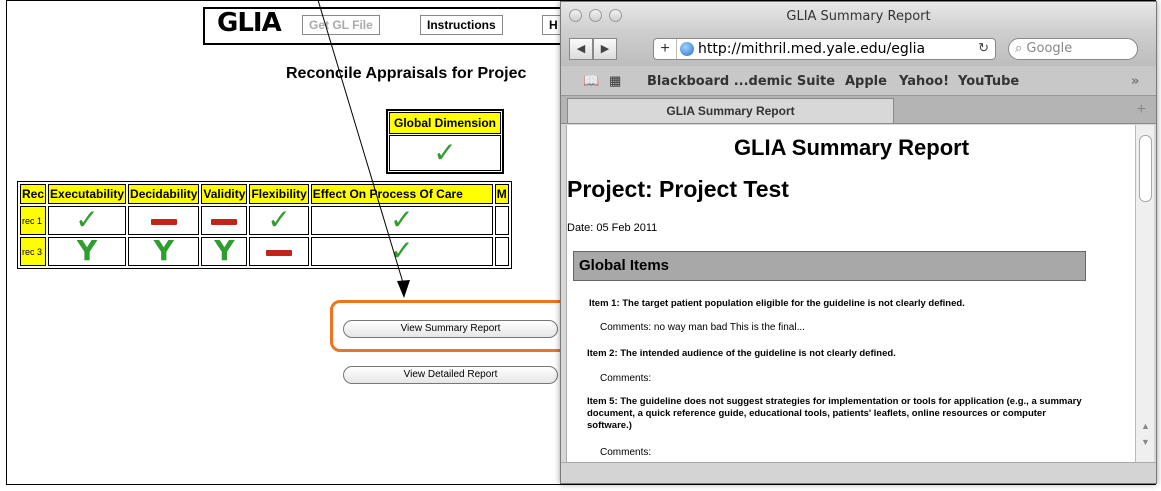  Describe the element at coordinates (403, 289) in the screenshot. I see `arrow-head-icon` at that location.